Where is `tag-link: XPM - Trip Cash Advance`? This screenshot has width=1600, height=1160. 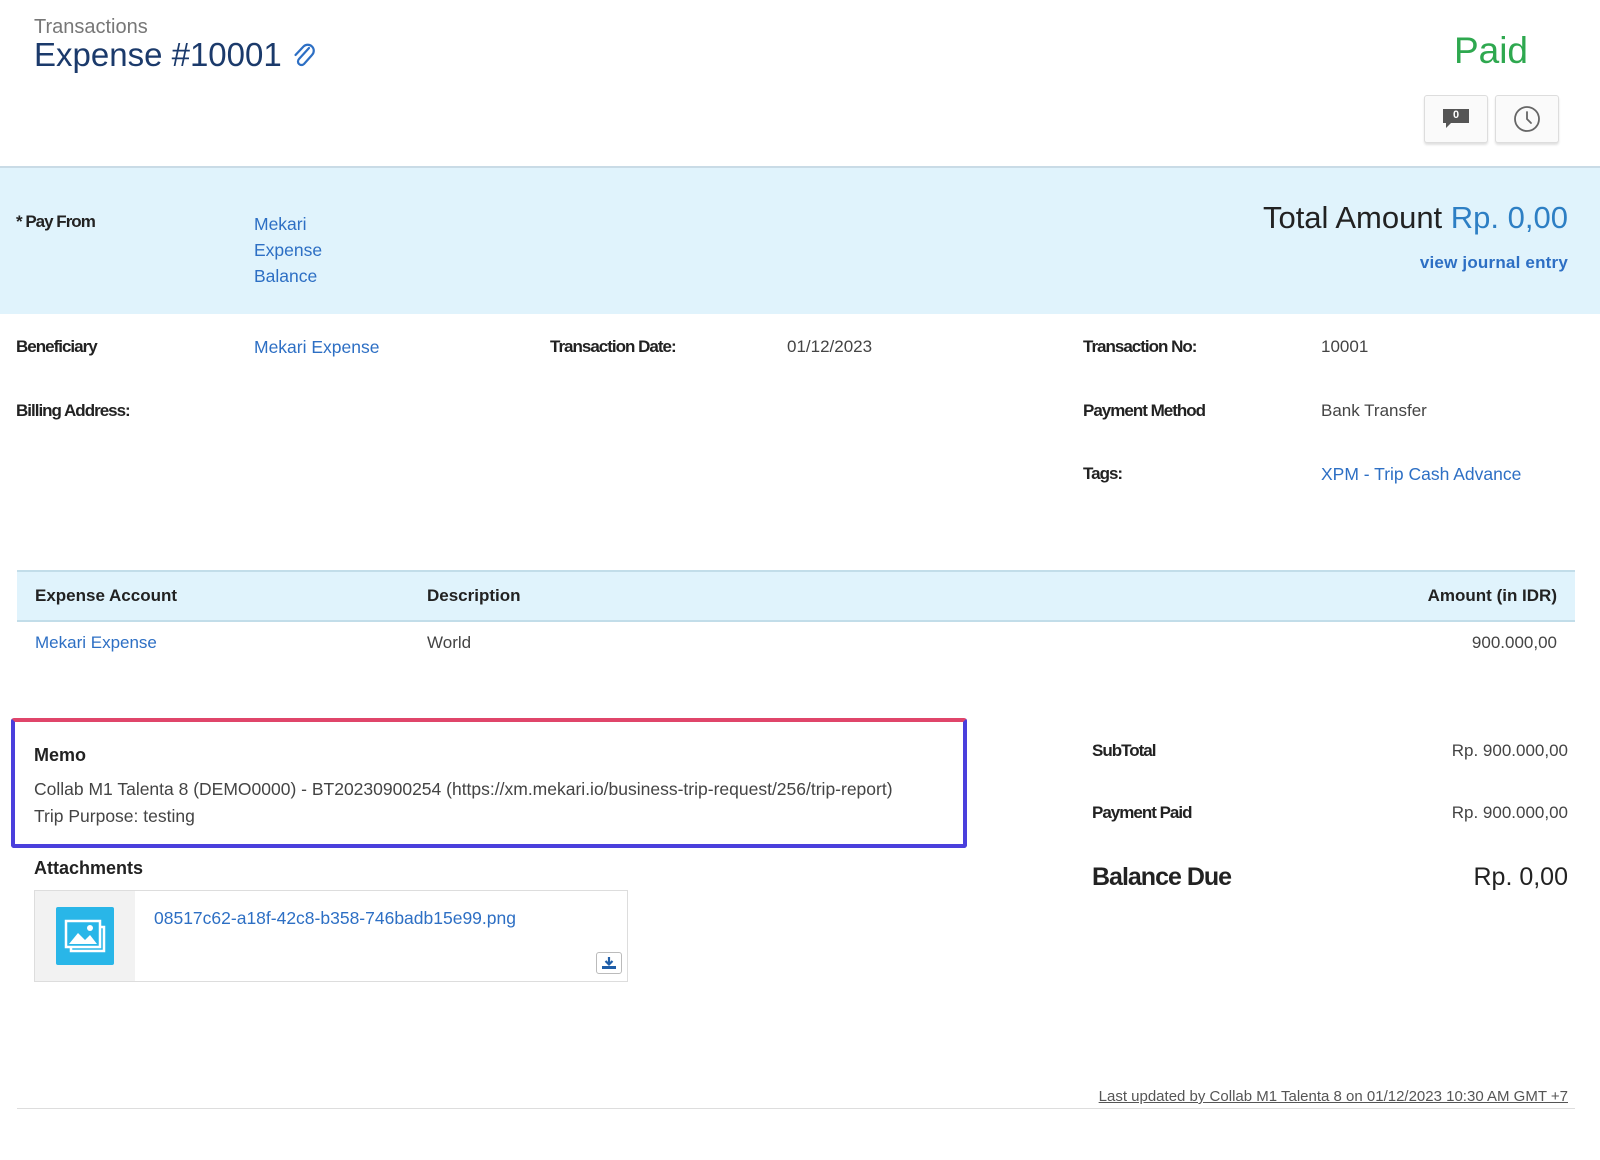
tag-link: XPM - Trip Cash Advance is located at coordinates (1421, 474).